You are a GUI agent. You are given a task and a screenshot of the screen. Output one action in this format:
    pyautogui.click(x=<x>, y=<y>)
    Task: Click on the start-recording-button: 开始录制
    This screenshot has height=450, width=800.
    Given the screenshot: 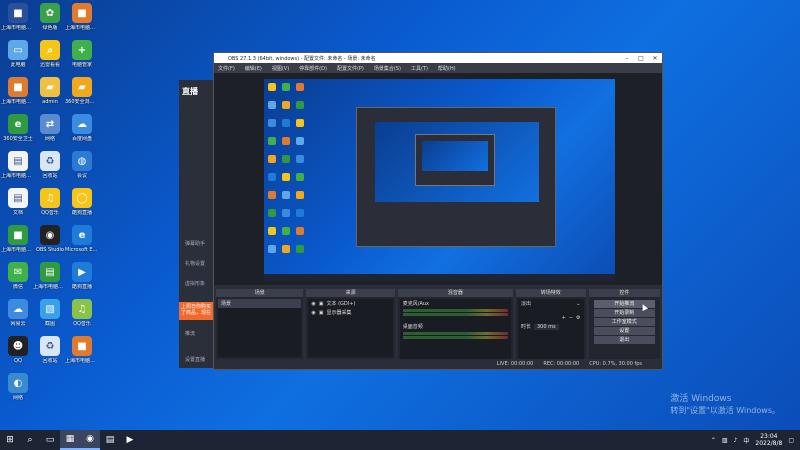 What is the action you would take?
    pyautogui.click(x=624, y=313)
    